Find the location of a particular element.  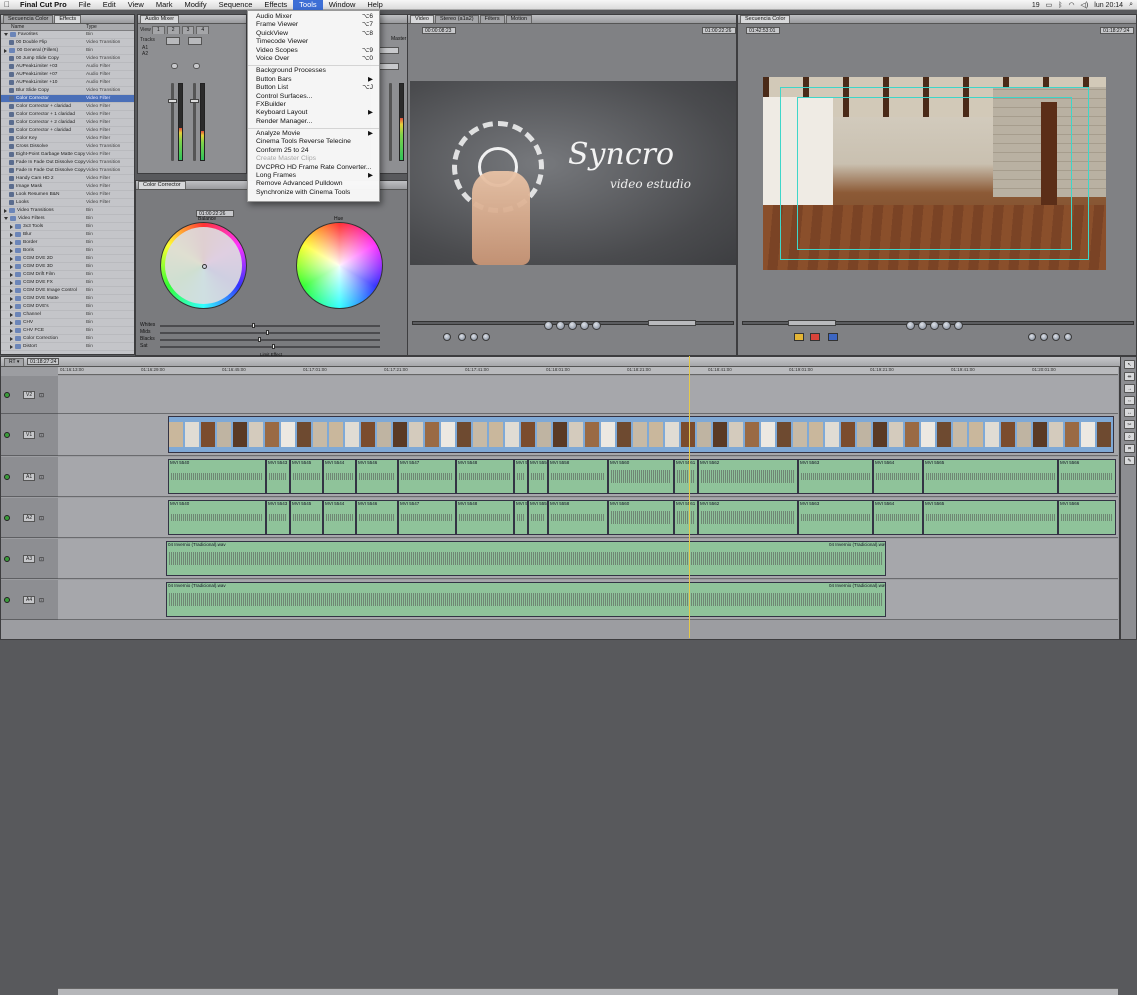

browser-effect-row: Blur Slide Copy Video Transition is located at coordinates (67, 91).